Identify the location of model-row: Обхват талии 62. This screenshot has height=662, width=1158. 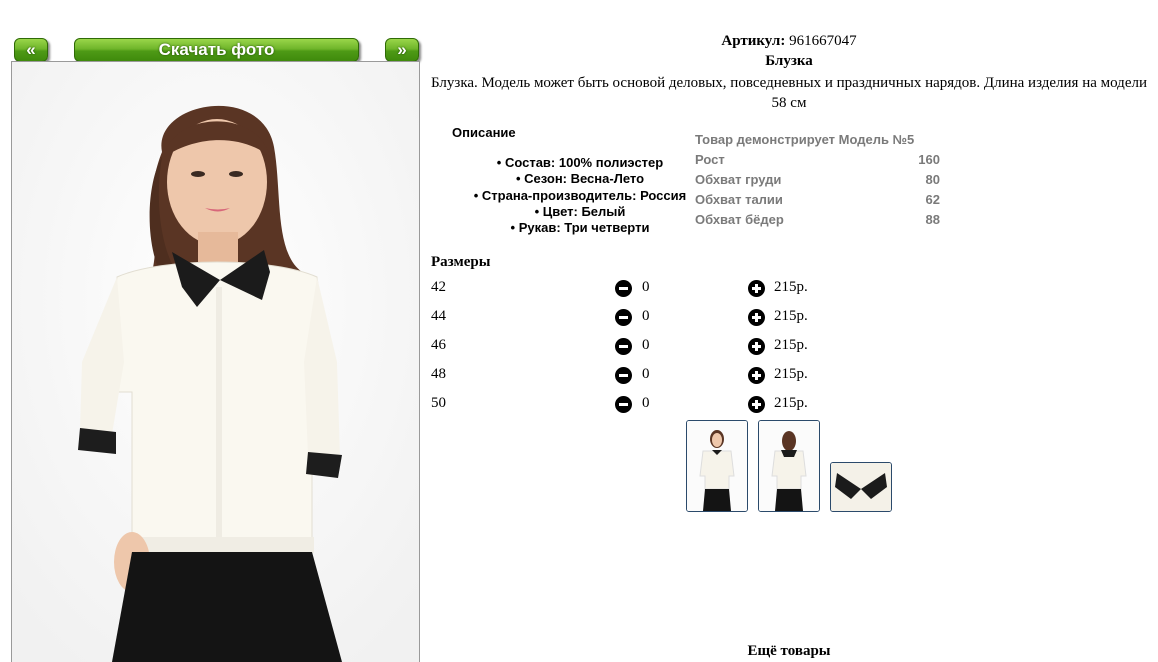
(817, 200).